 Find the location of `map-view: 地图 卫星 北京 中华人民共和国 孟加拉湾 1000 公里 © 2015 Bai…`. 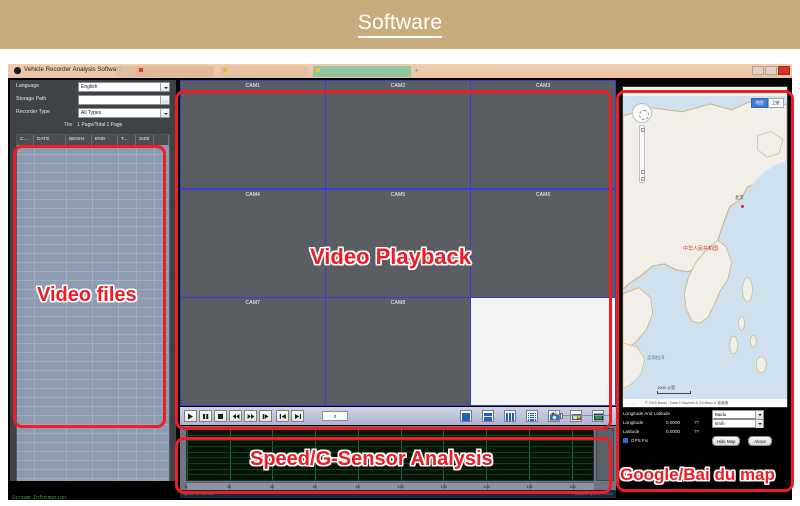

map-view: 地图 卫星 北京 中华人民共和国 孟加拉湾 1000 公里 © 2015 Bai… is located at coordinates (705, 247).